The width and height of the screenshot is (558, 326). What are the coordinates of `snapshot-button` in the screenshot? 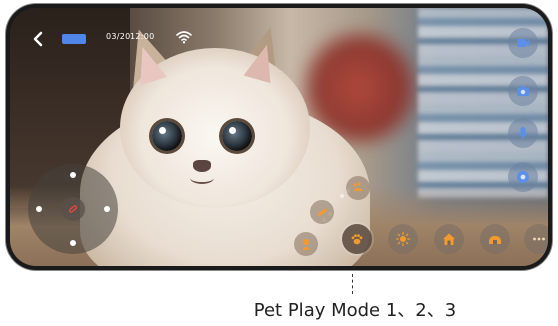 It's located at (523, 91).